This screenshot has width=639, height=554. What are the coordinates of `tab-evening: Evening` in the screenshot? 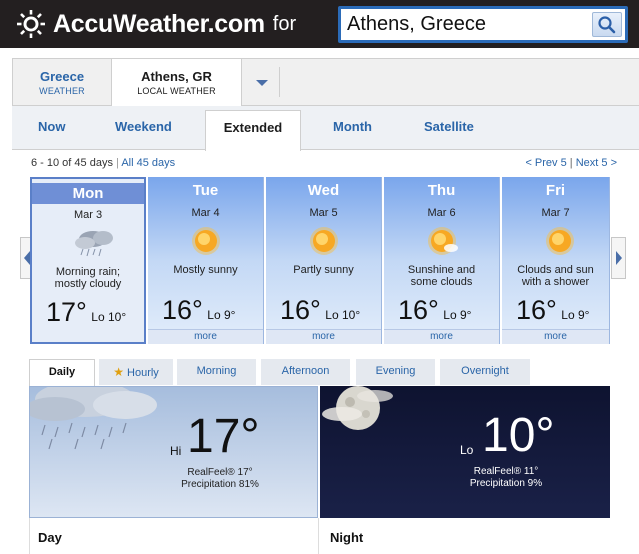 It's located at (395, 372).